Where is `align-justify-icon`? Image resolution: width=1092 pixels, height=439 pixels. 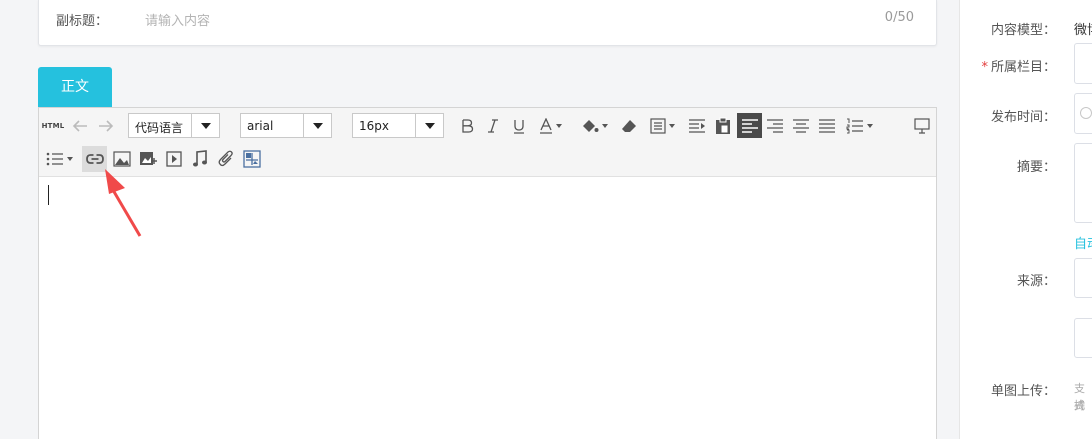
align-justify-icon is located at coordinates (827, 126).